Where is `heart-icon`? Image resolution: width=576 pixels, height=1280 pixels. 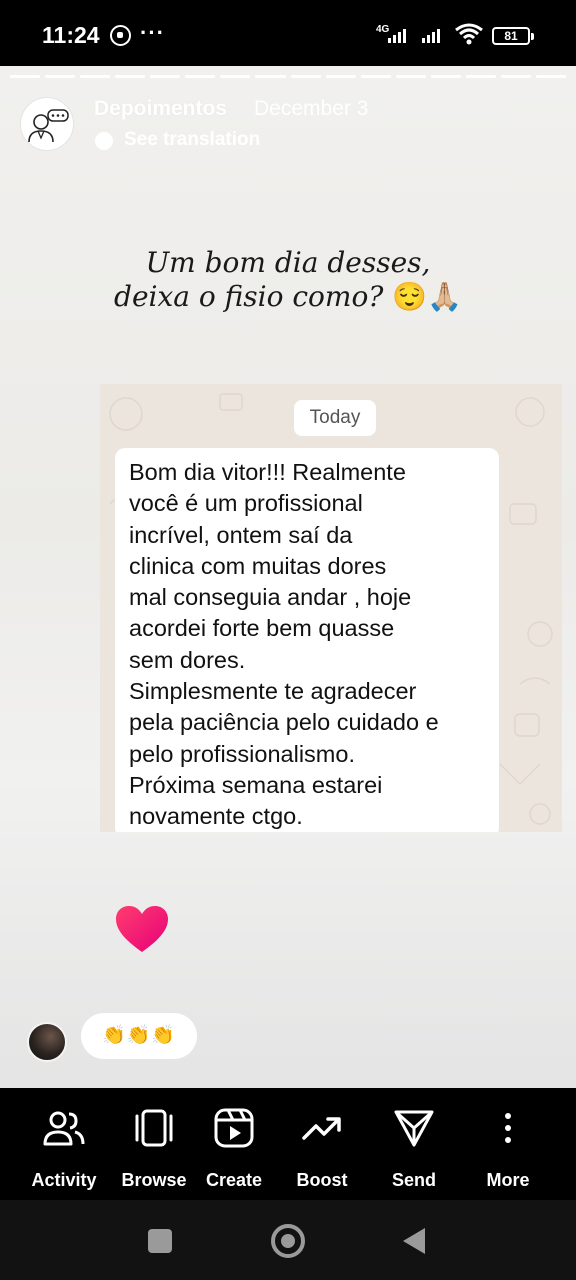
heart-icon is located at coordinates (142, 929).